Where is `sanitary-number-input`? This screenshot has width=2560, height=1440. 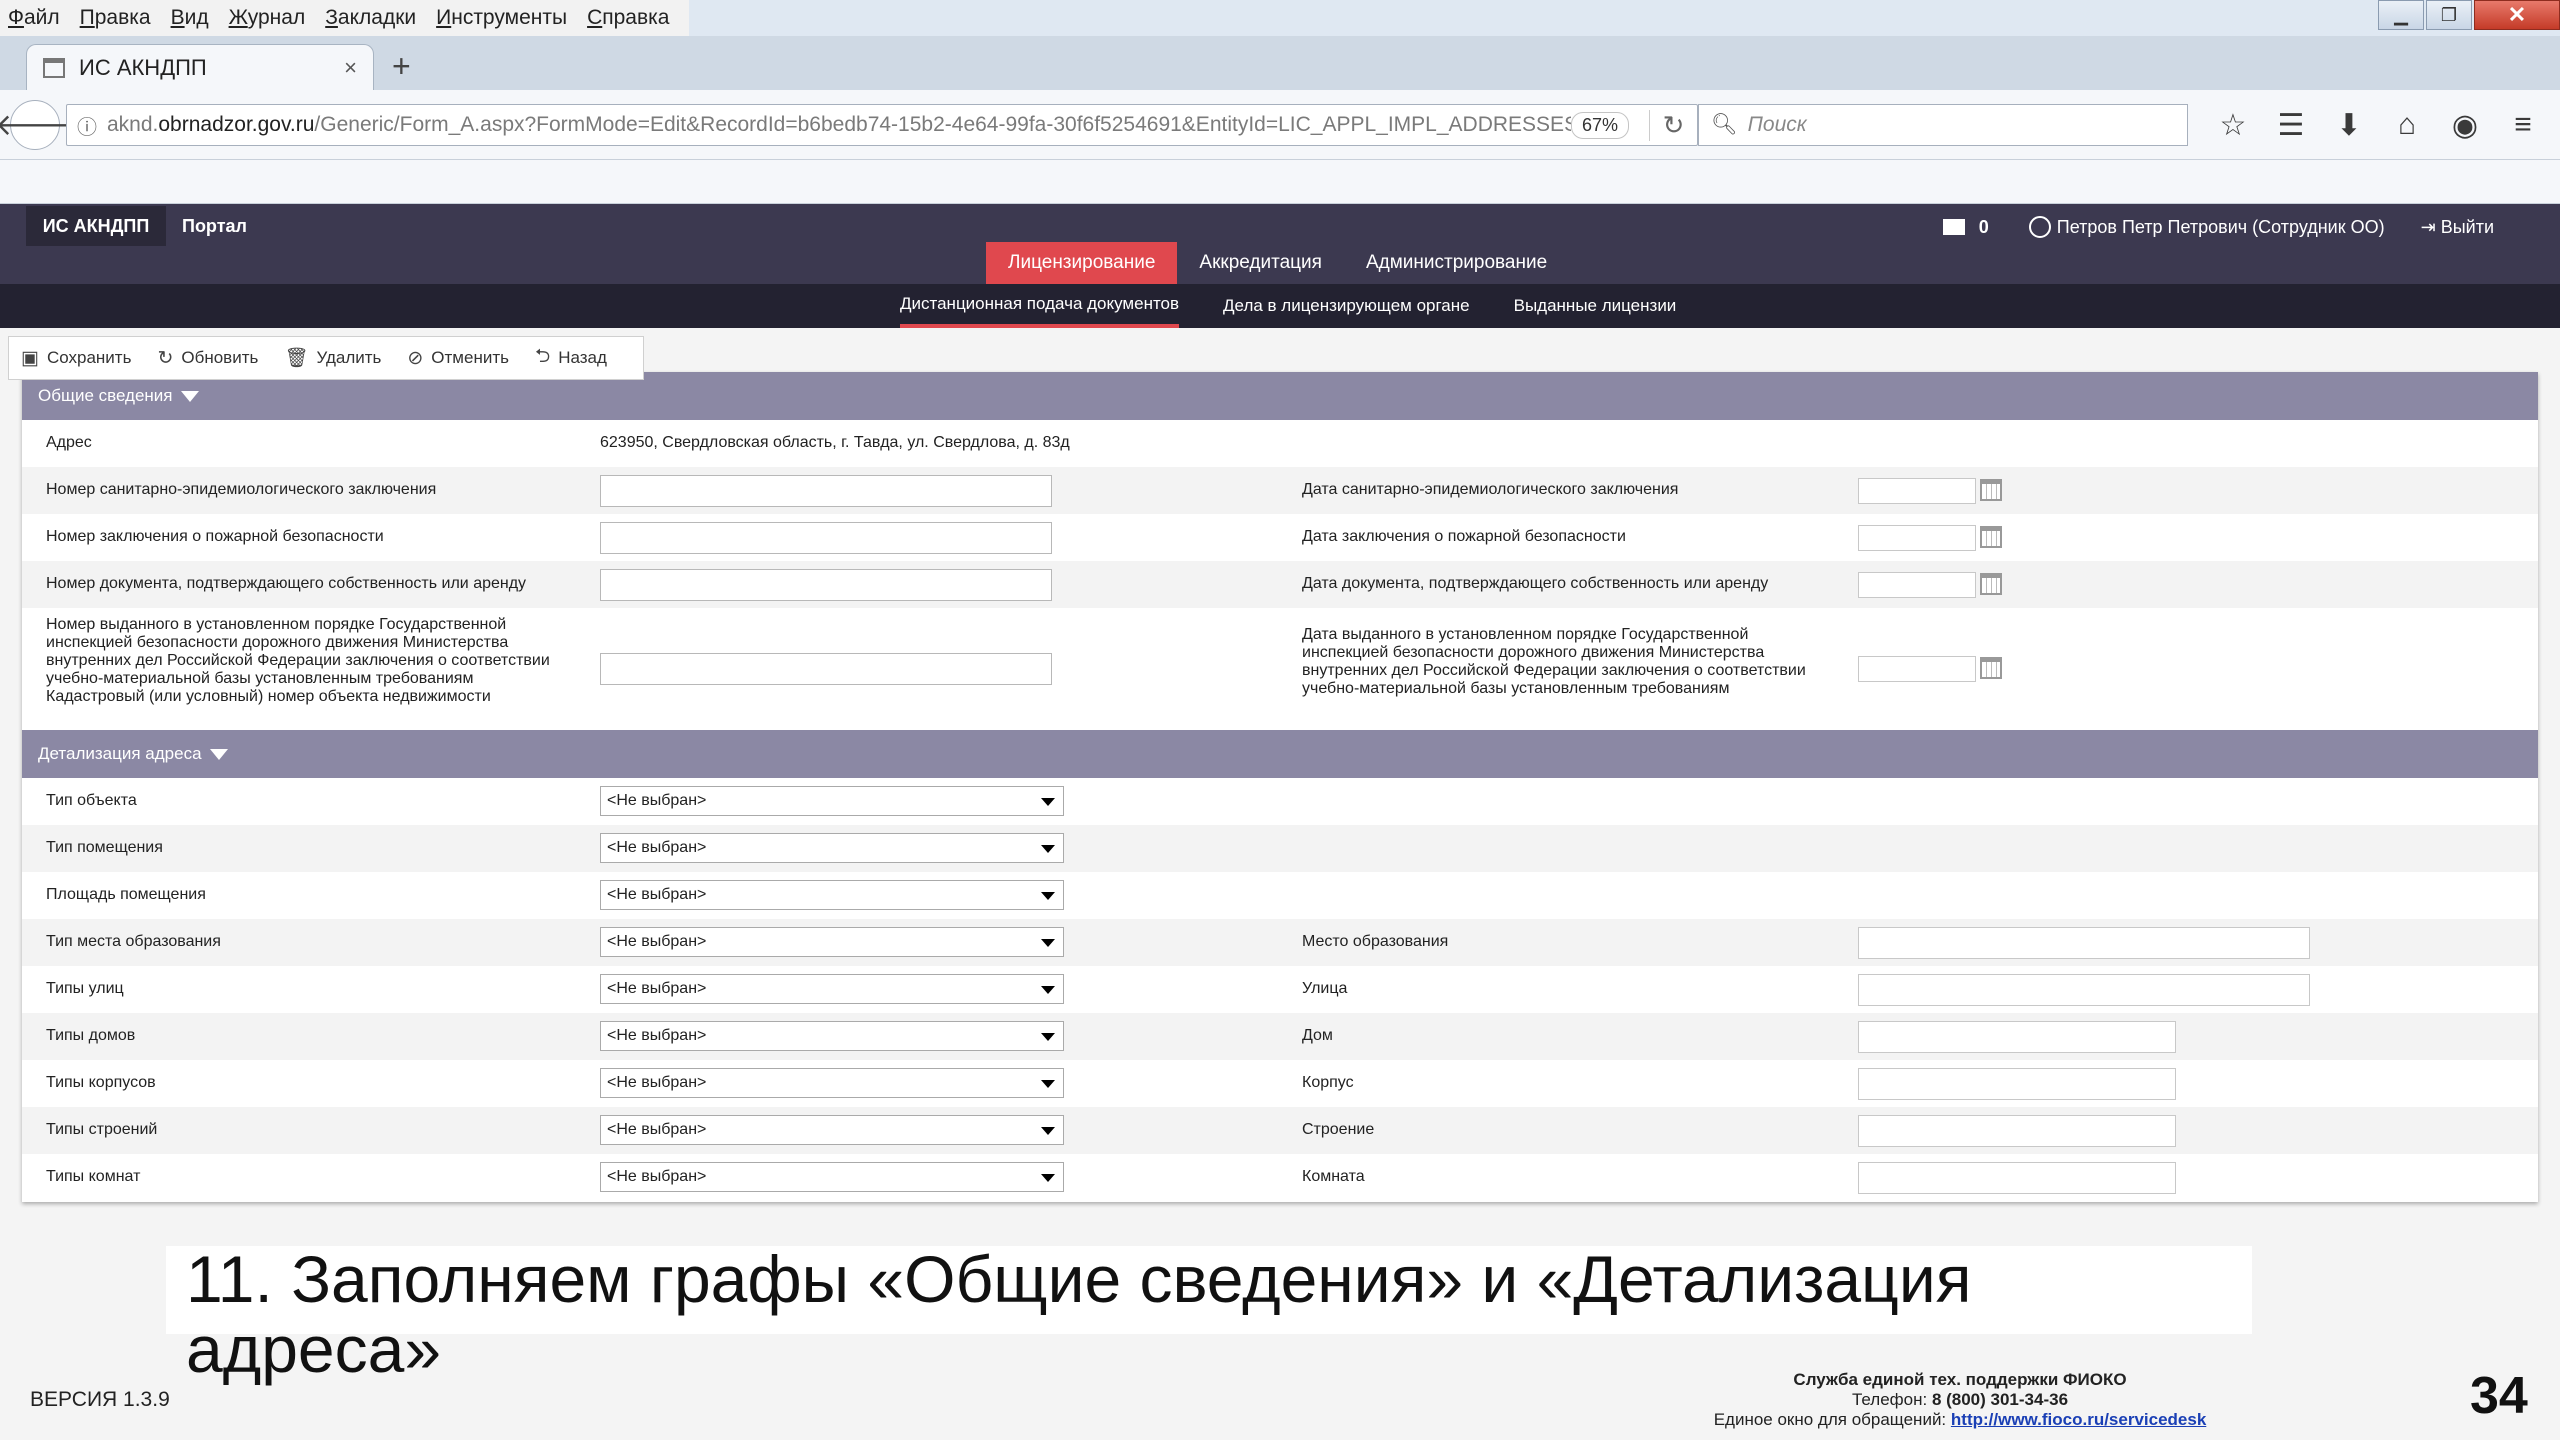 sanitary-number-input is located at coordinates (826, 491).